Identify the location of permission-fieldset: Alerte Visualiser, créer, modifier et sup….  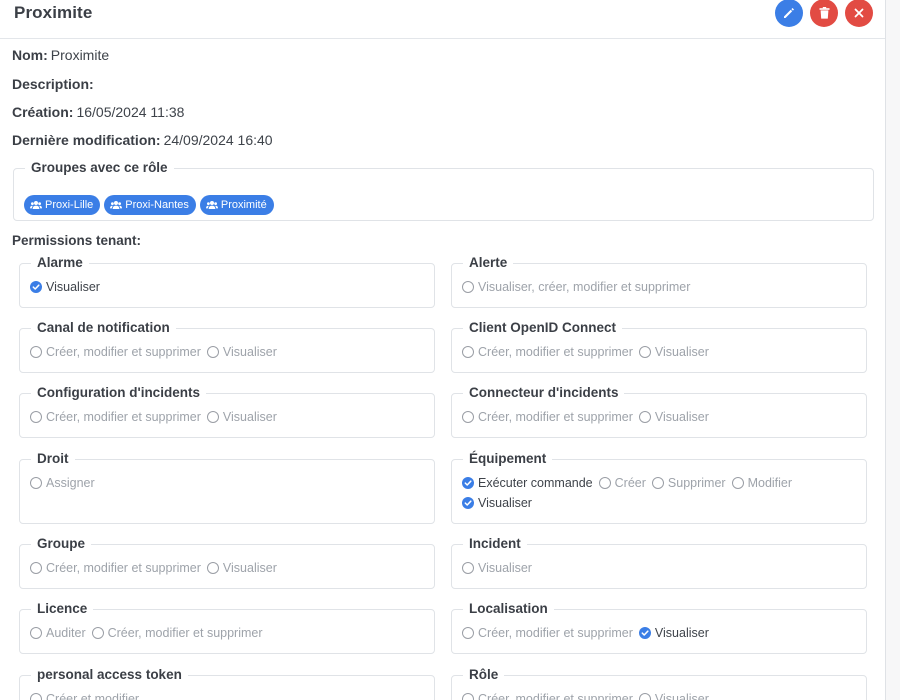
(659, 281).